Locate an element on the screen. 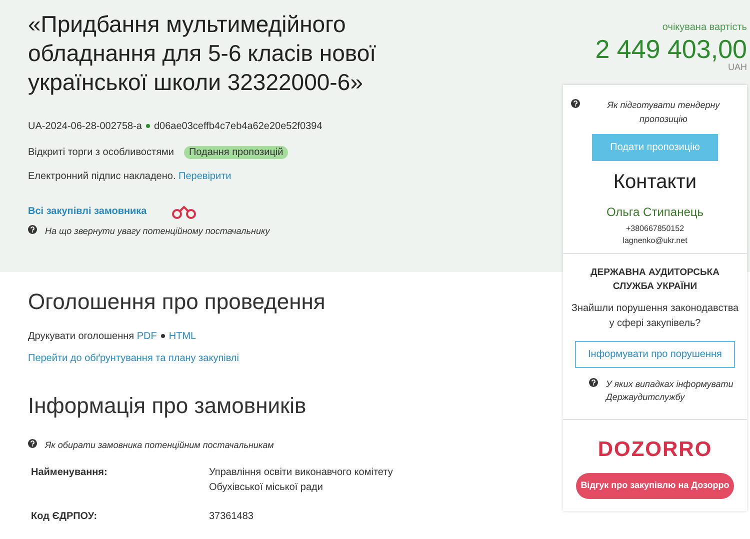 The width and height of the screenshot is (750, 539). email: lagnenko@ukr.net is located at coordinates (655, 241).